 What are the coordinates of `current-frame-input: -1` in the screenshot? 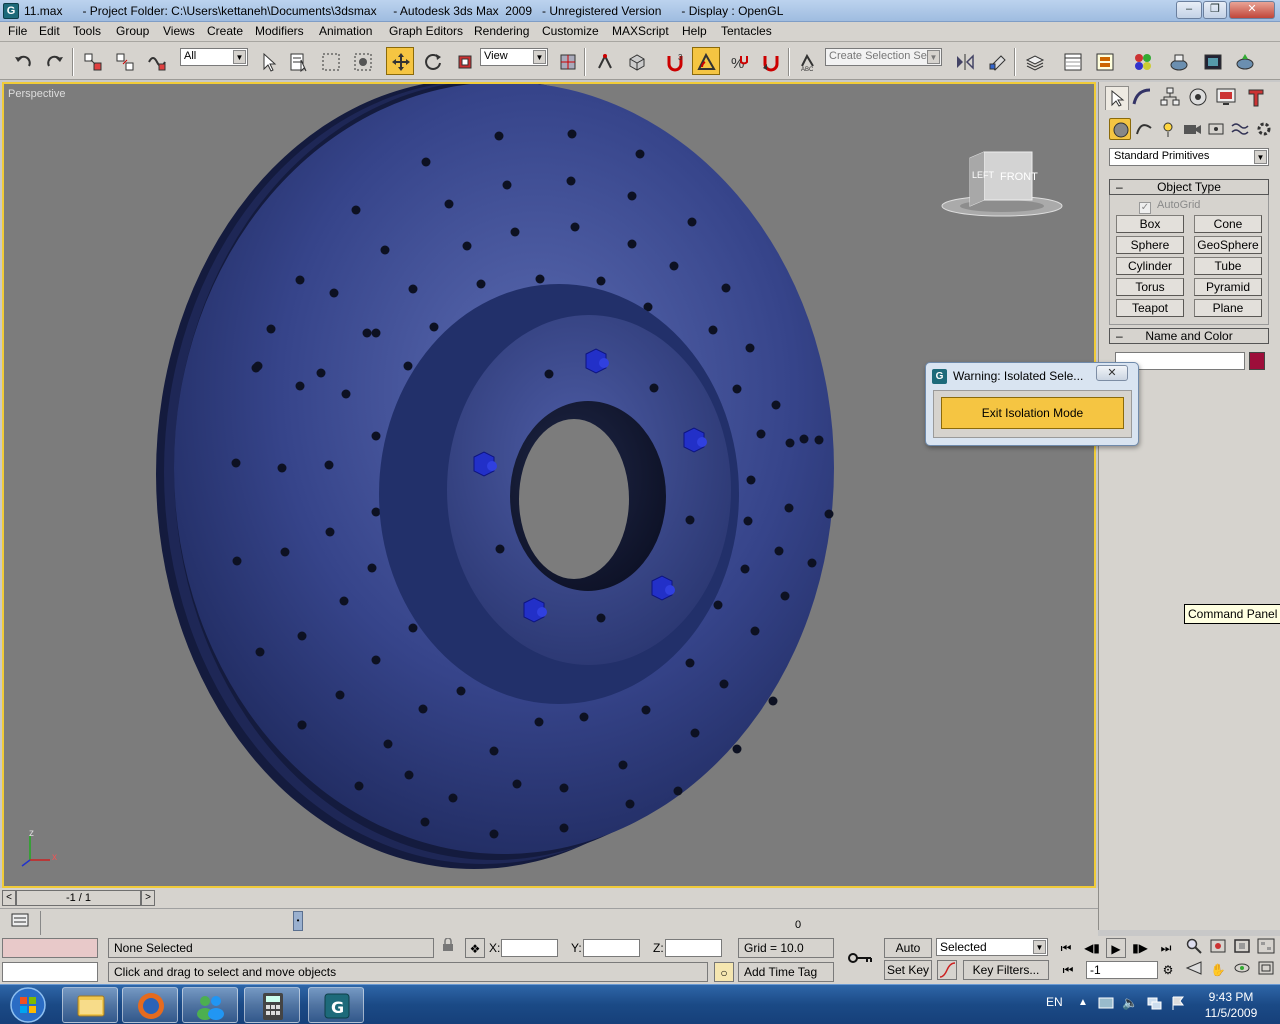 It's located at (1122, 970).